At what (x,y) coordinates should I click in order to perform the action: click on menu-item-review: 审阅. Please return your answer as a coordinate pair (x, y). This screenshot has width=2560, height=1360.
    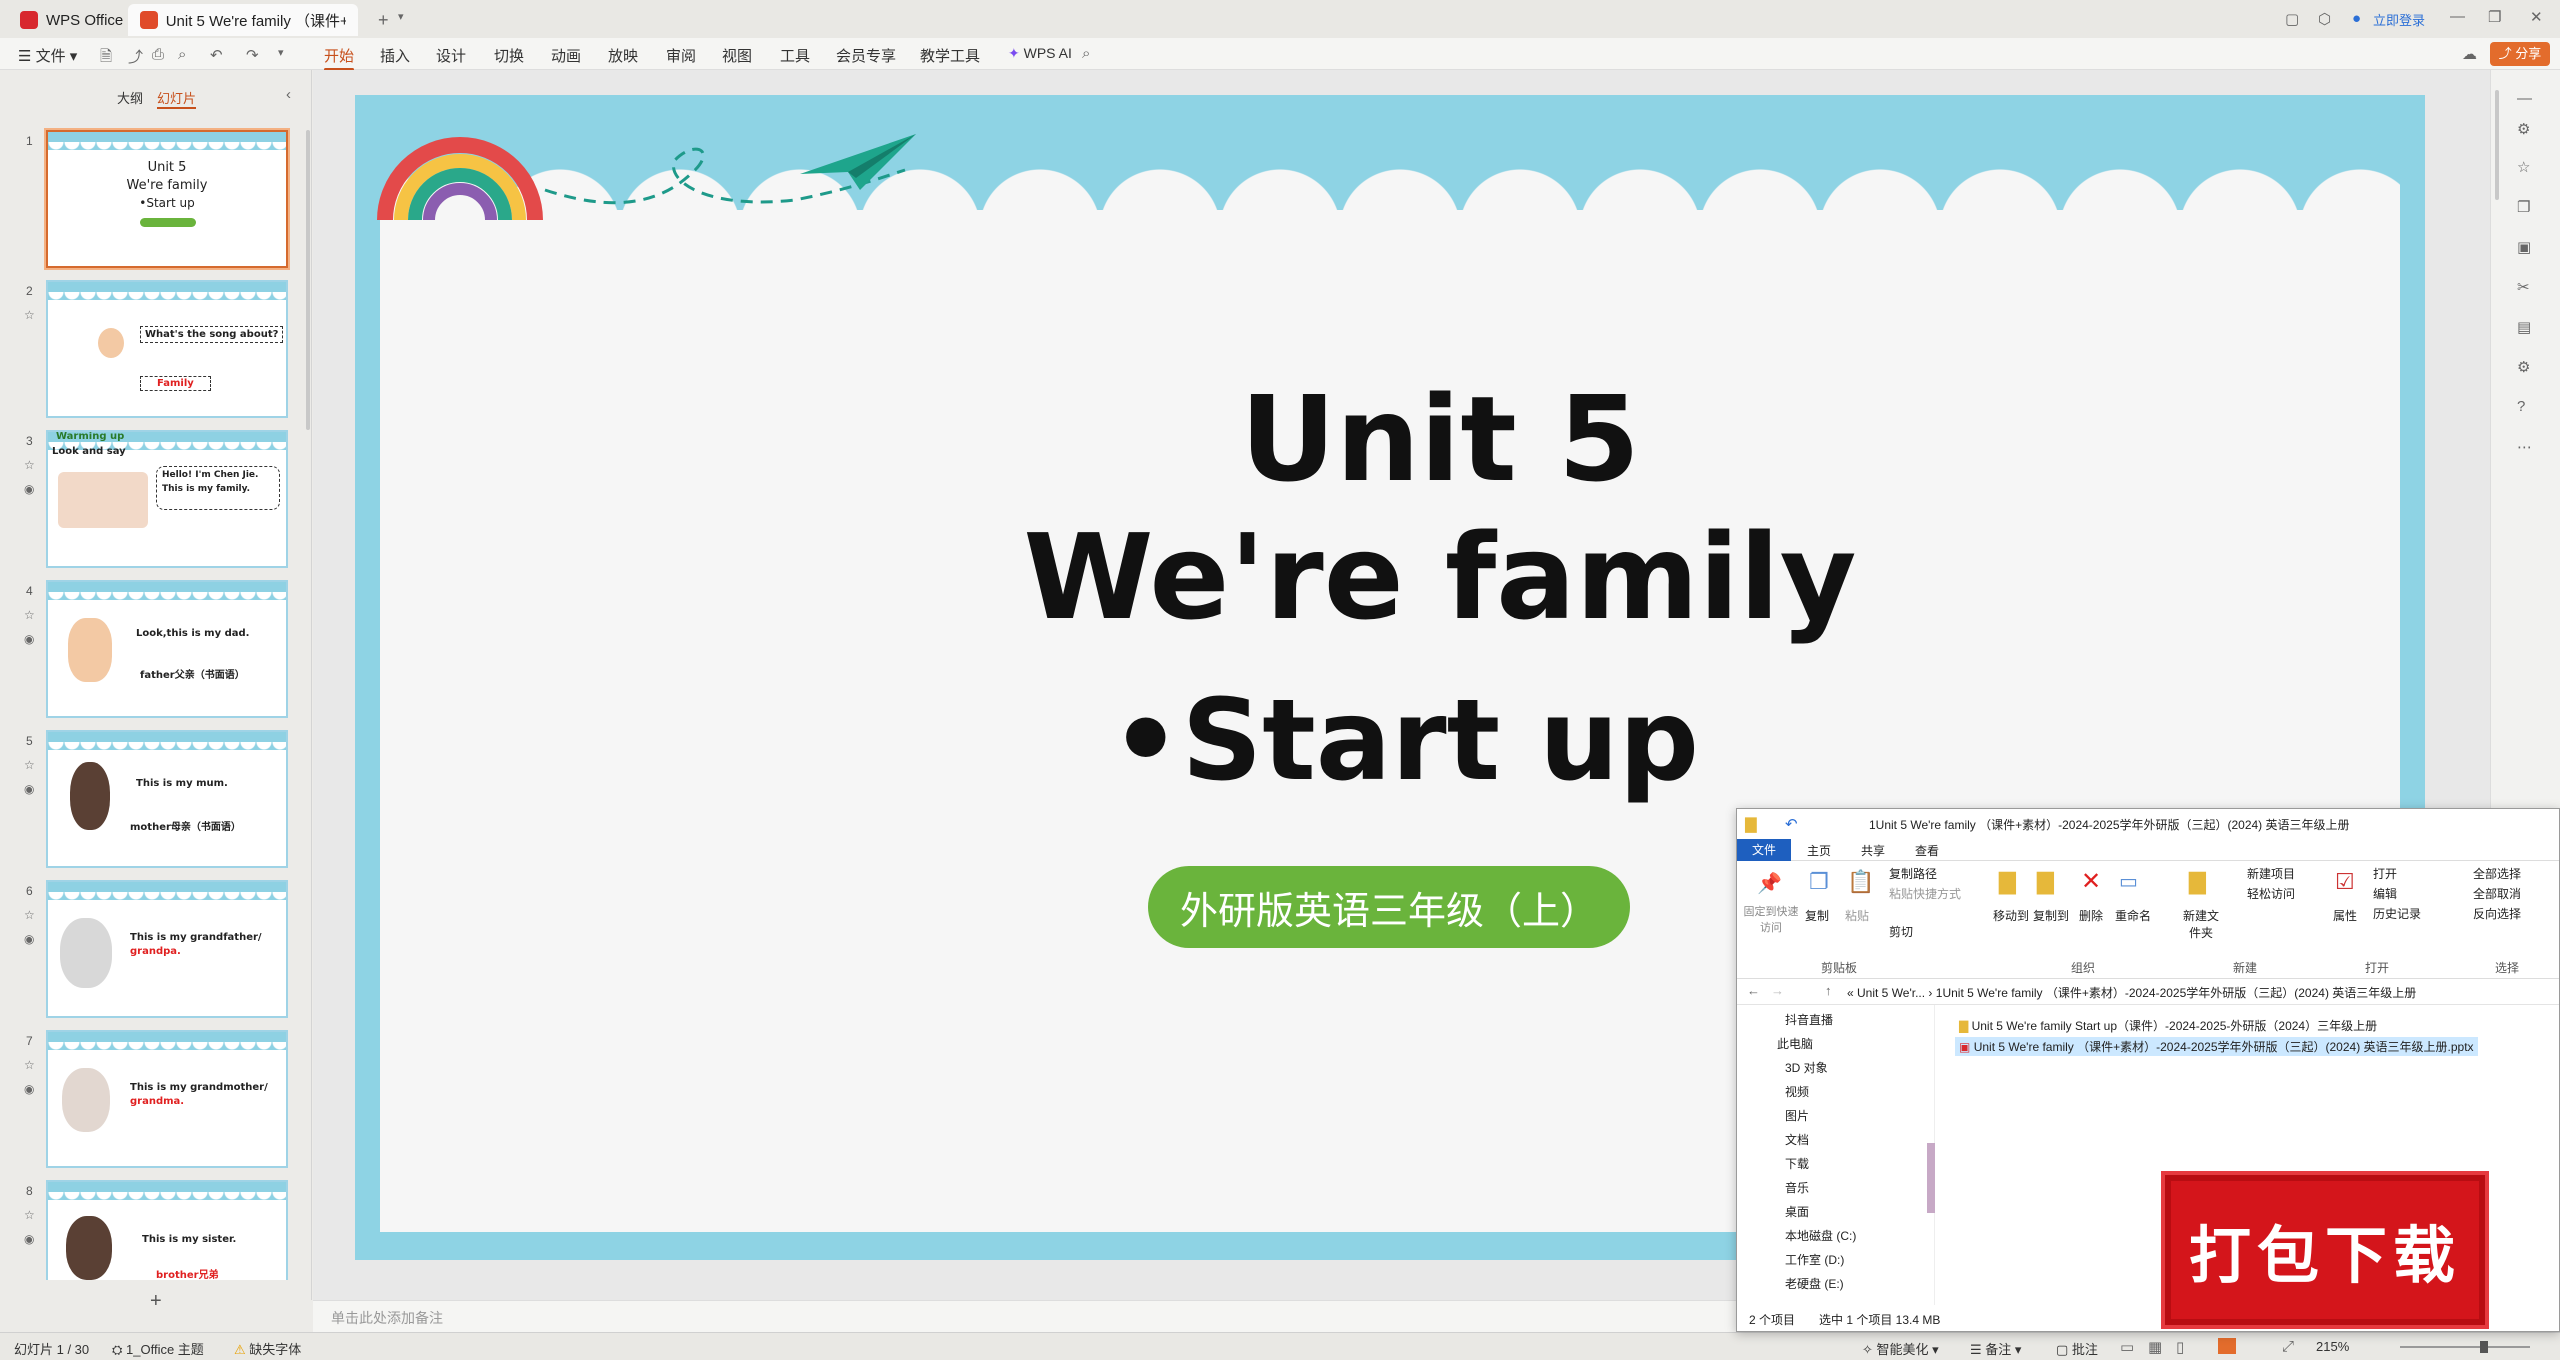
    Looking at the image, I should click on (681, 55).